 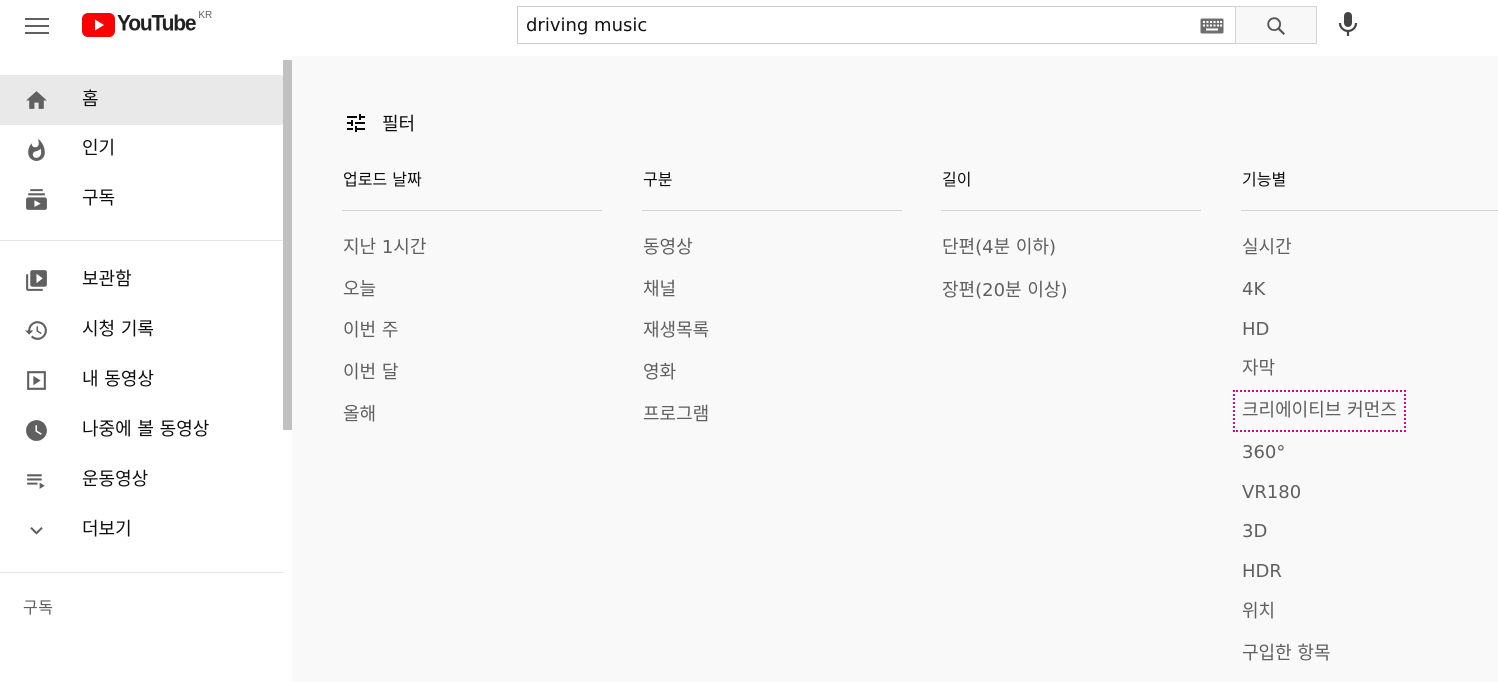 What do you see at coordinates (472, 296) in the screenshot?
I see `filter-group-upload-date: 업로드 날짜 지난 1시간 오늘 이번 주 이번 달 올해` at bounding box center [472, 296].